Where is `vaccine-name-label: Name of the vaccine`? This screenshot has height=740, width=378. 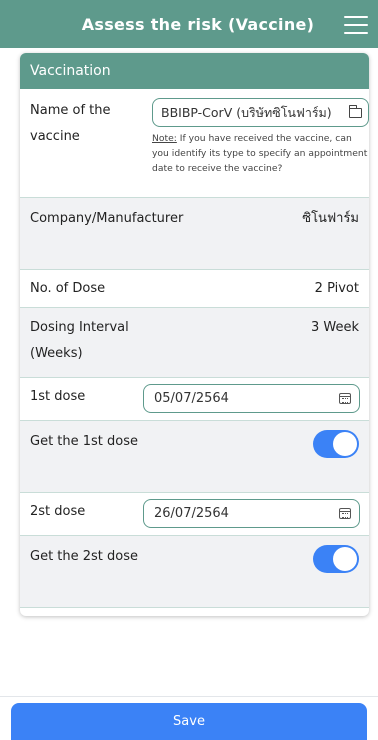 vaccine-name-label: Name of the vaccine is located at coordinates (70, 123).